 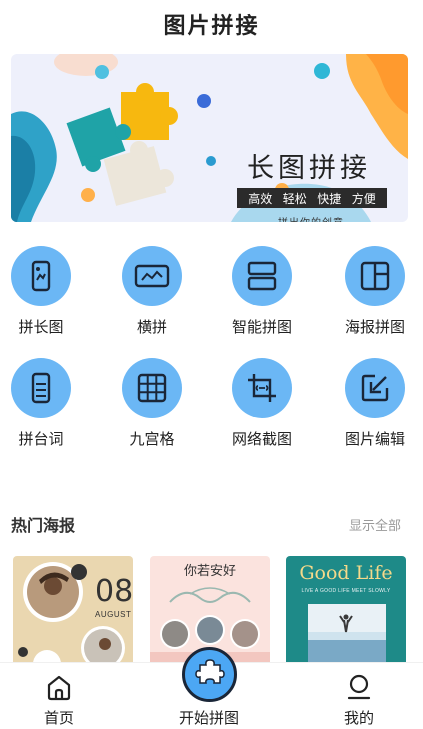 I want to click on tool-label: 智能拼图, so click(x=261, y=327).